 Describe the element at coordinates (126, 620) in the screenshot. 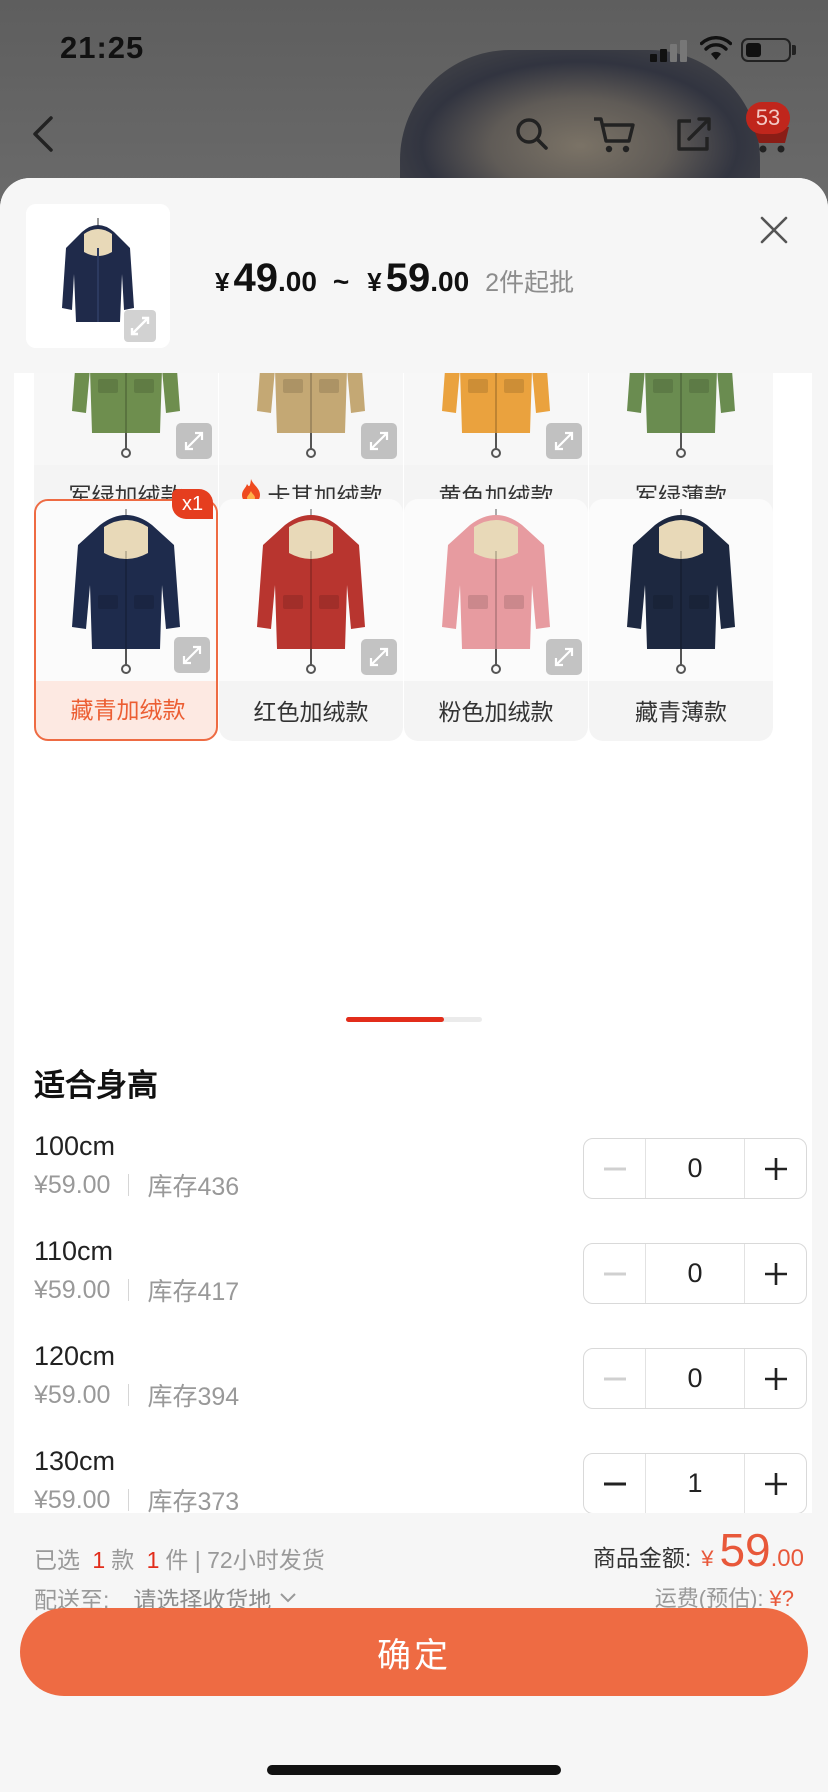

I see `color-option-card: 藏青加绒款` at that location.